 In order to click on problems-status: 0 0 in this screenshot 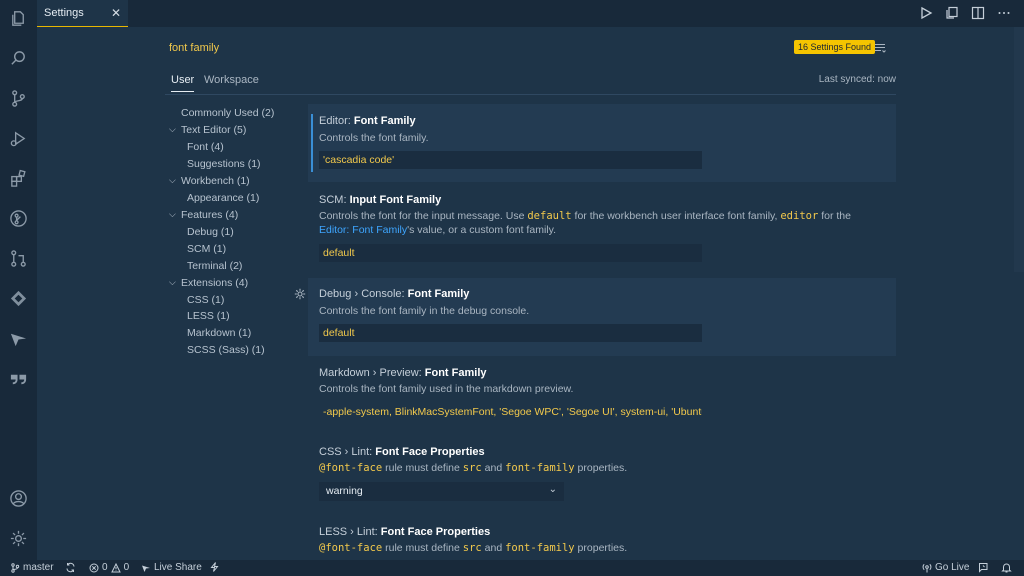, I will do `click(109, 567)`.